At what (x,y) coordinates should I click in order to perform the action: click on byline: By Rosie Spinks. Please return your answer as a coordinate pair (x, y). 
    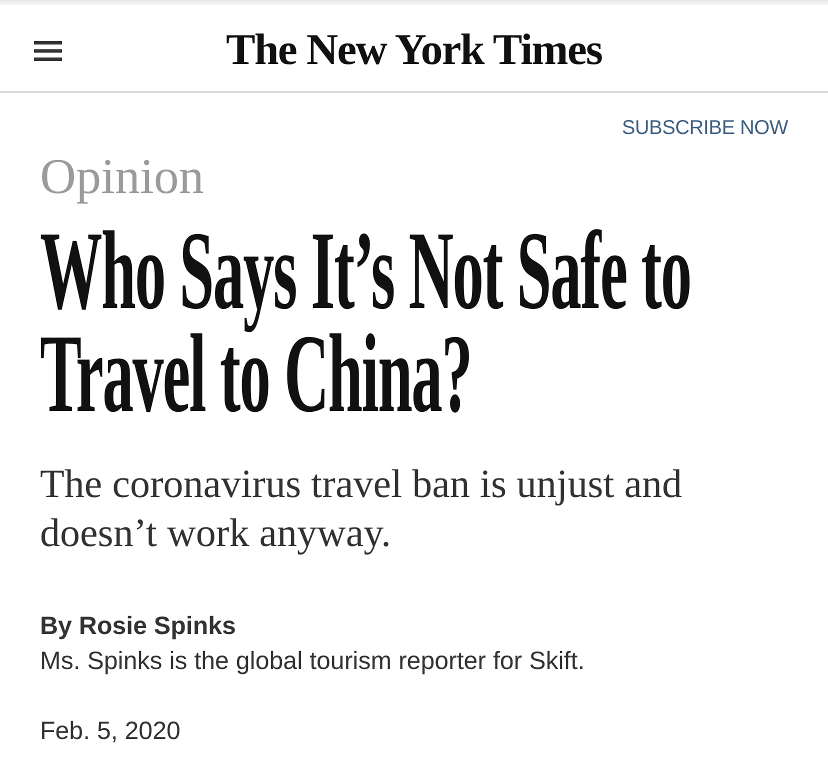
    Looking at the image, I should click on (138, 626).